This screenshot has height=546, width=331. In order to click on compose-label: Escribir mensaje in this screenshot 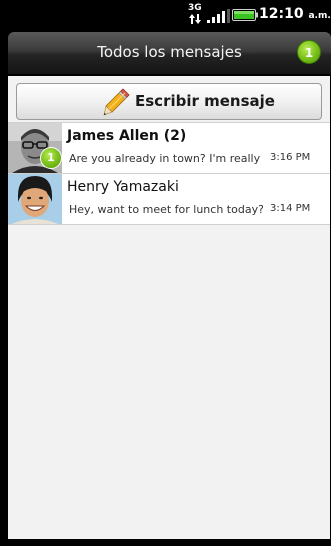, I will do `click(205, 101)`.